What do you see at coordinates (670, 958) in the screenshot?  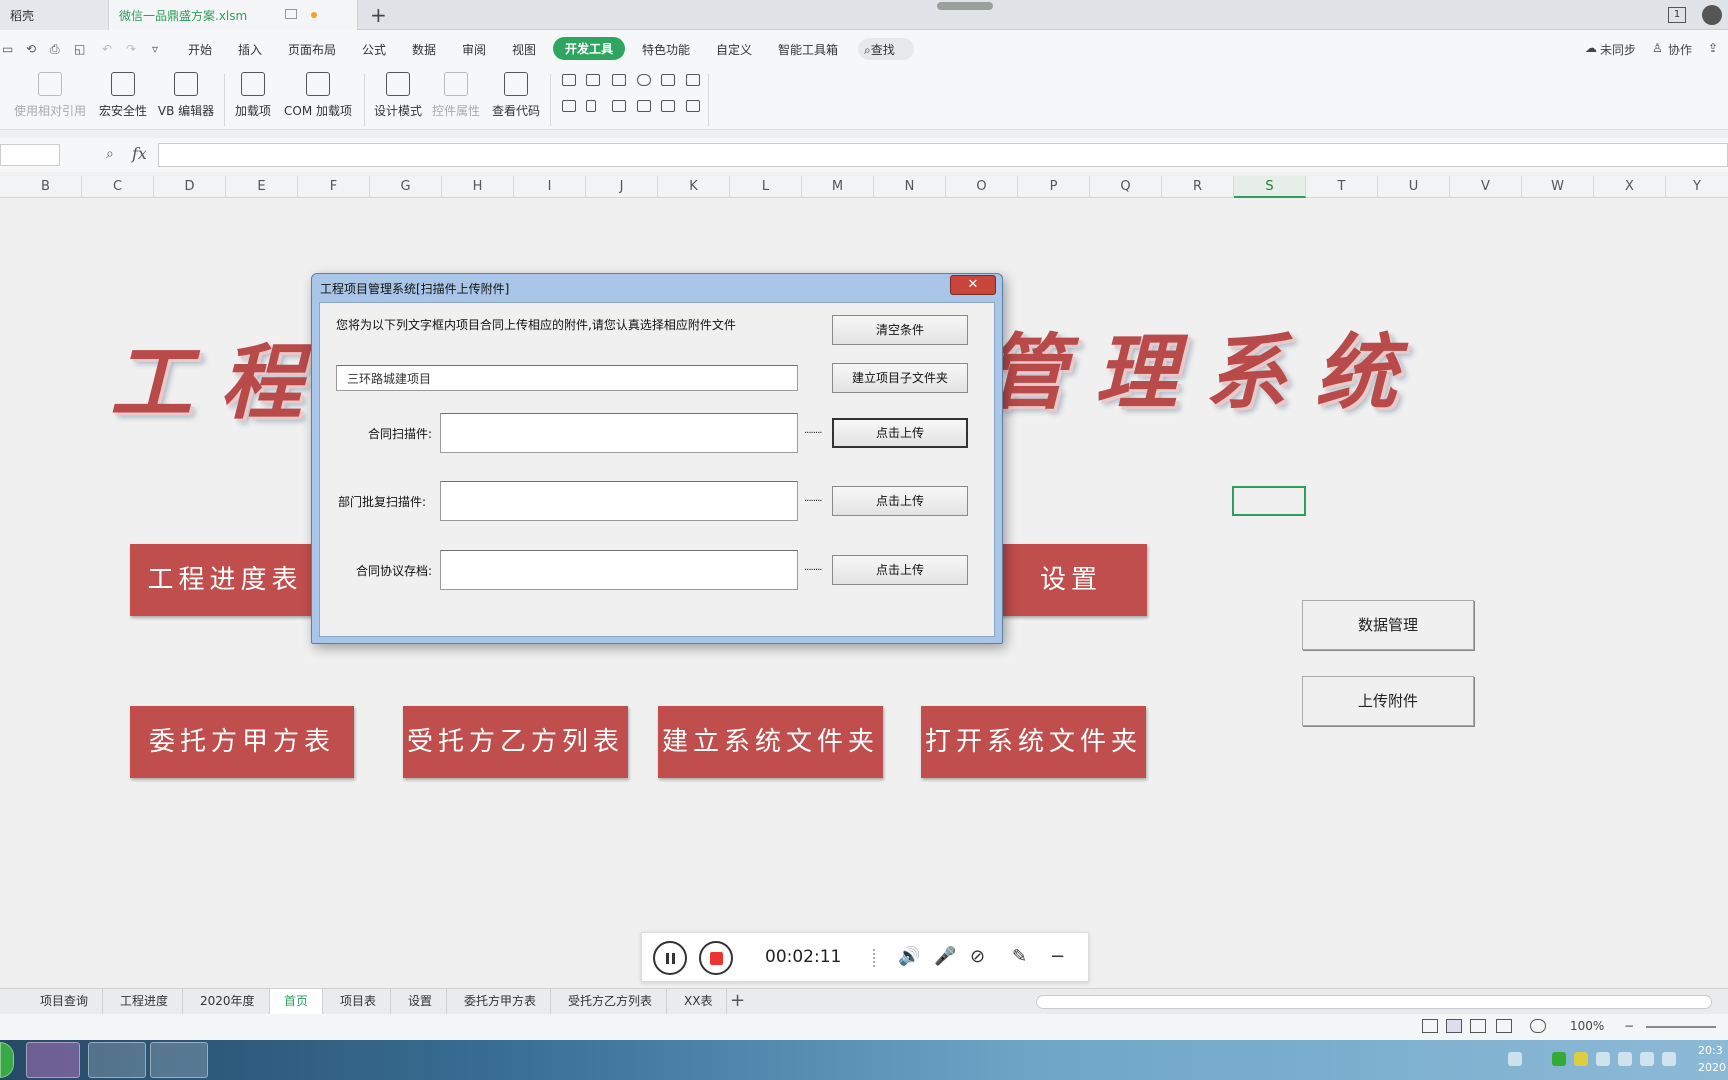 I see `pause-icon` at bounding box center [670, 958].